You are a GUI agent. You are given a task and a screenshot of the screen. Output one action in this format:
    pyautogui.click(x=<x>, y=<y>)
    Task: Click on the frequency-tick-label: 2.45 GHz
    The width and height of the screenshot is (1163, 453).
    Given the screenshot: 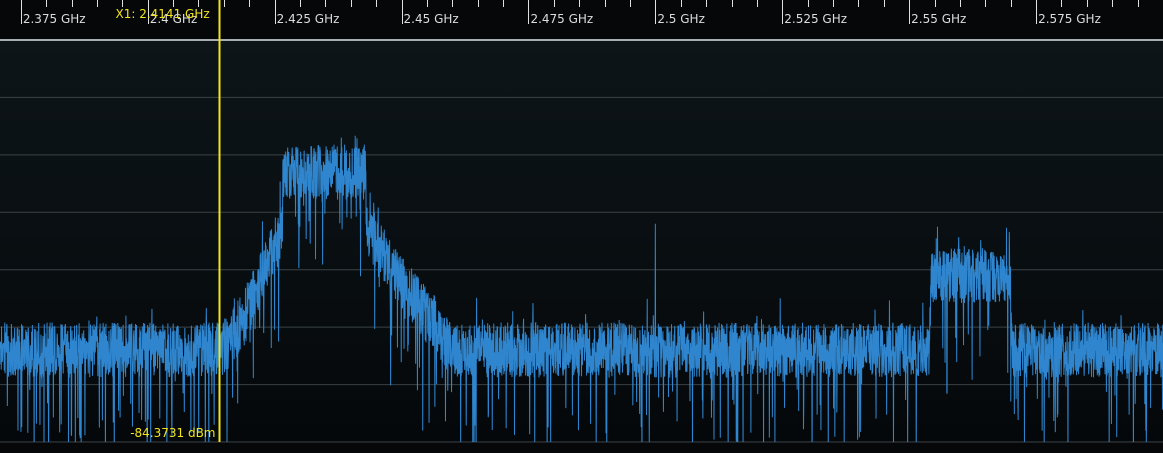 What is the action you would take?
    pyautogui.click(x=431, y=19)
    